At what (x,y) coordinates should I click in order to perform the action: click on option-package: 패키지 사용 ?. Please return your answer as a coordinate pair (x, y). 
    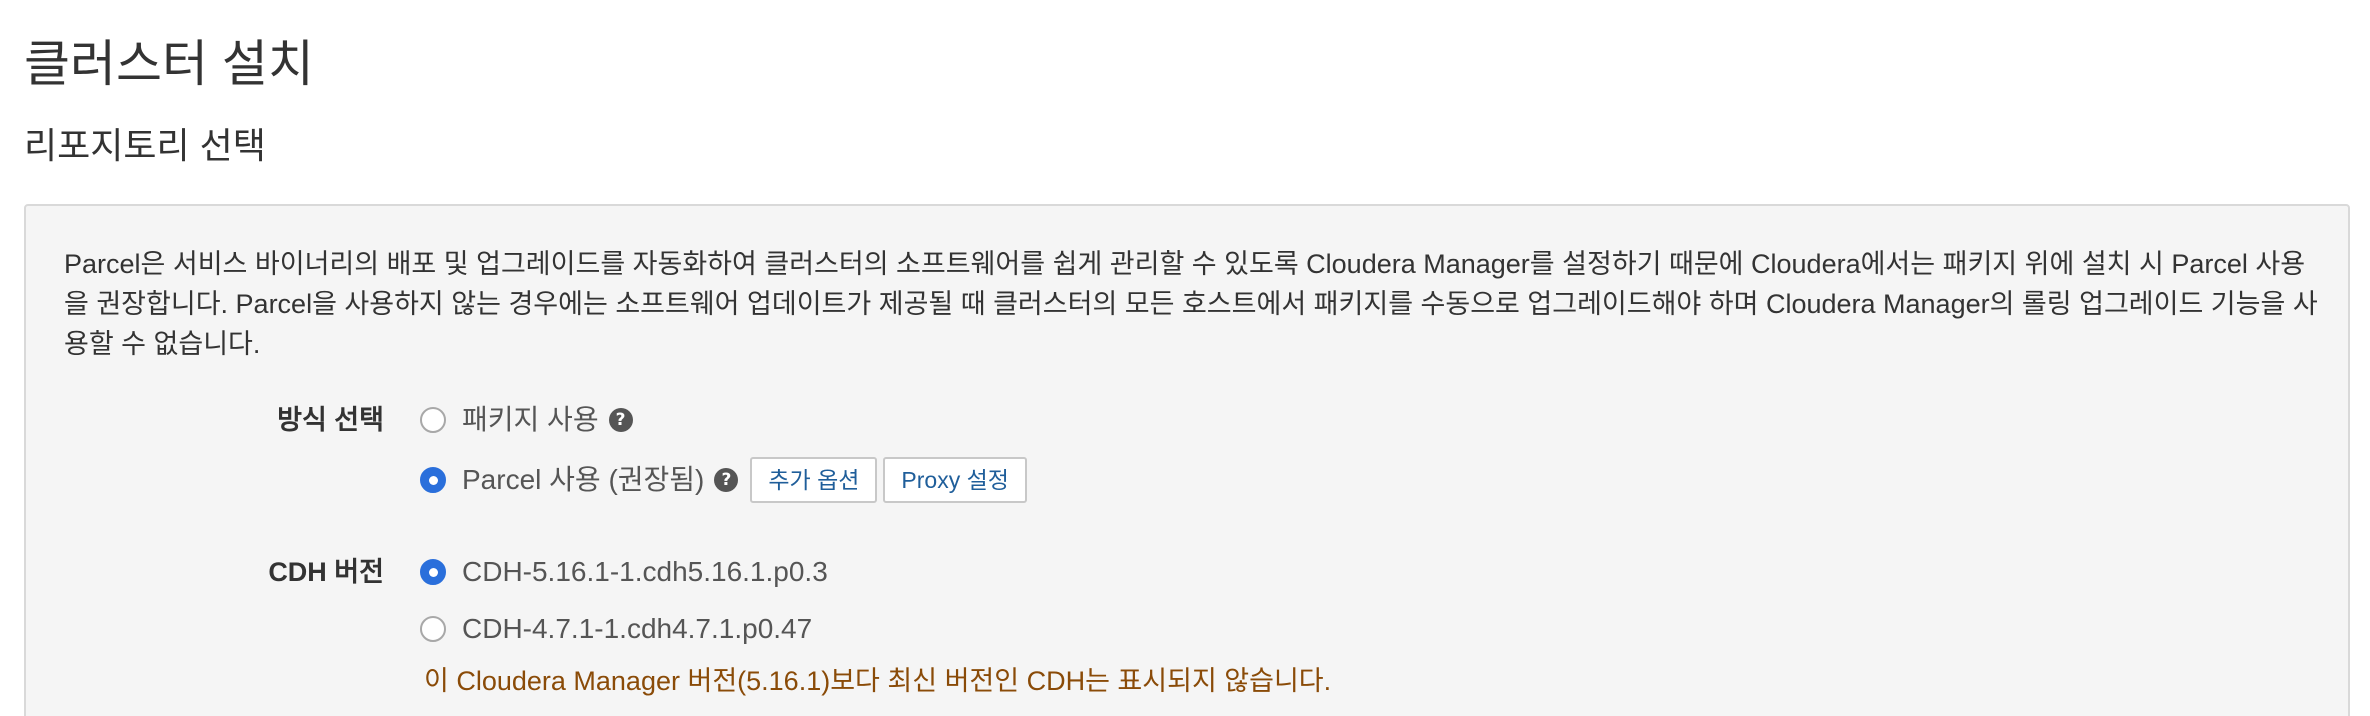
    Looking at the image, I should click on (526, 420).